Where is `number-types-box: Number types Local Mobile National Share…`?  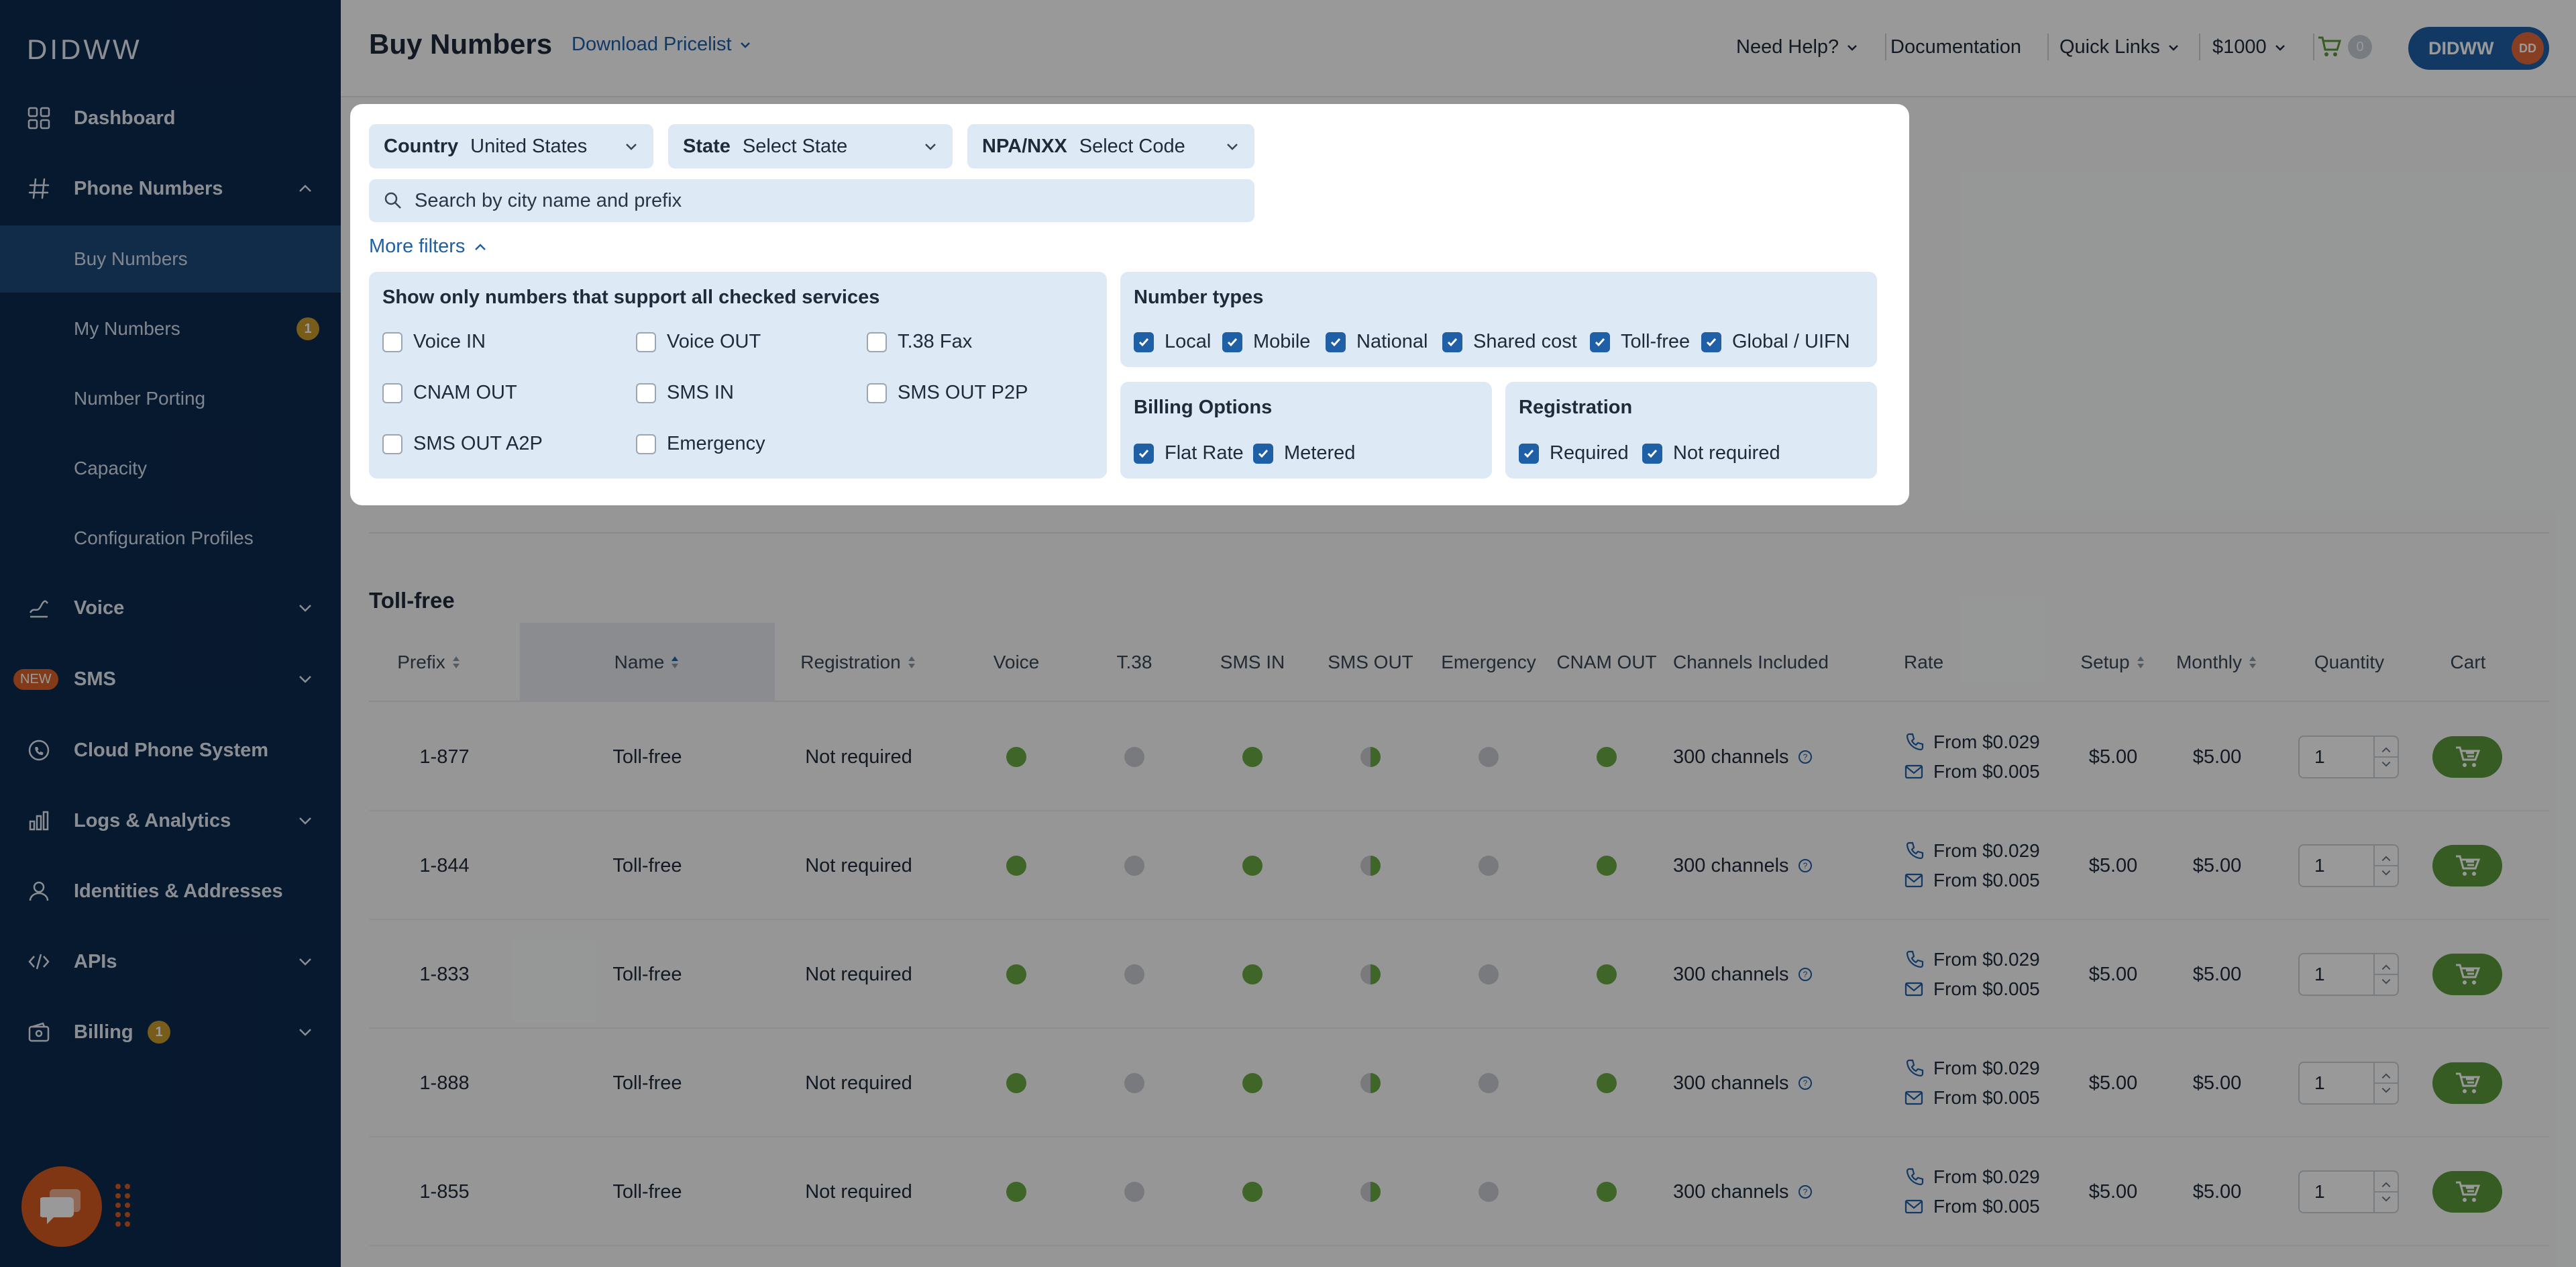 number-types-box: Number types Local Mobile National Share… is located at coordinates (1498, 319).